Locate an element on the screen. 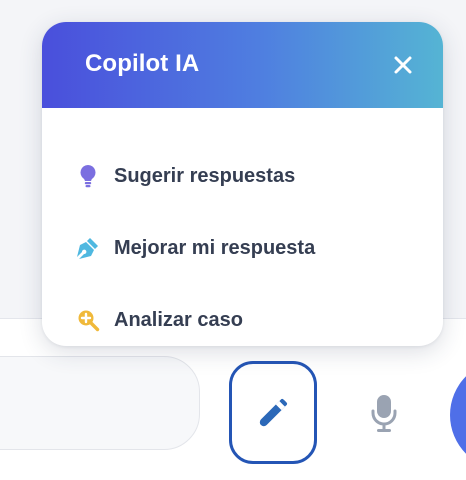 This screenshot has width=466, height=480. magic-wand-icon is located at coordinates (273, 412).